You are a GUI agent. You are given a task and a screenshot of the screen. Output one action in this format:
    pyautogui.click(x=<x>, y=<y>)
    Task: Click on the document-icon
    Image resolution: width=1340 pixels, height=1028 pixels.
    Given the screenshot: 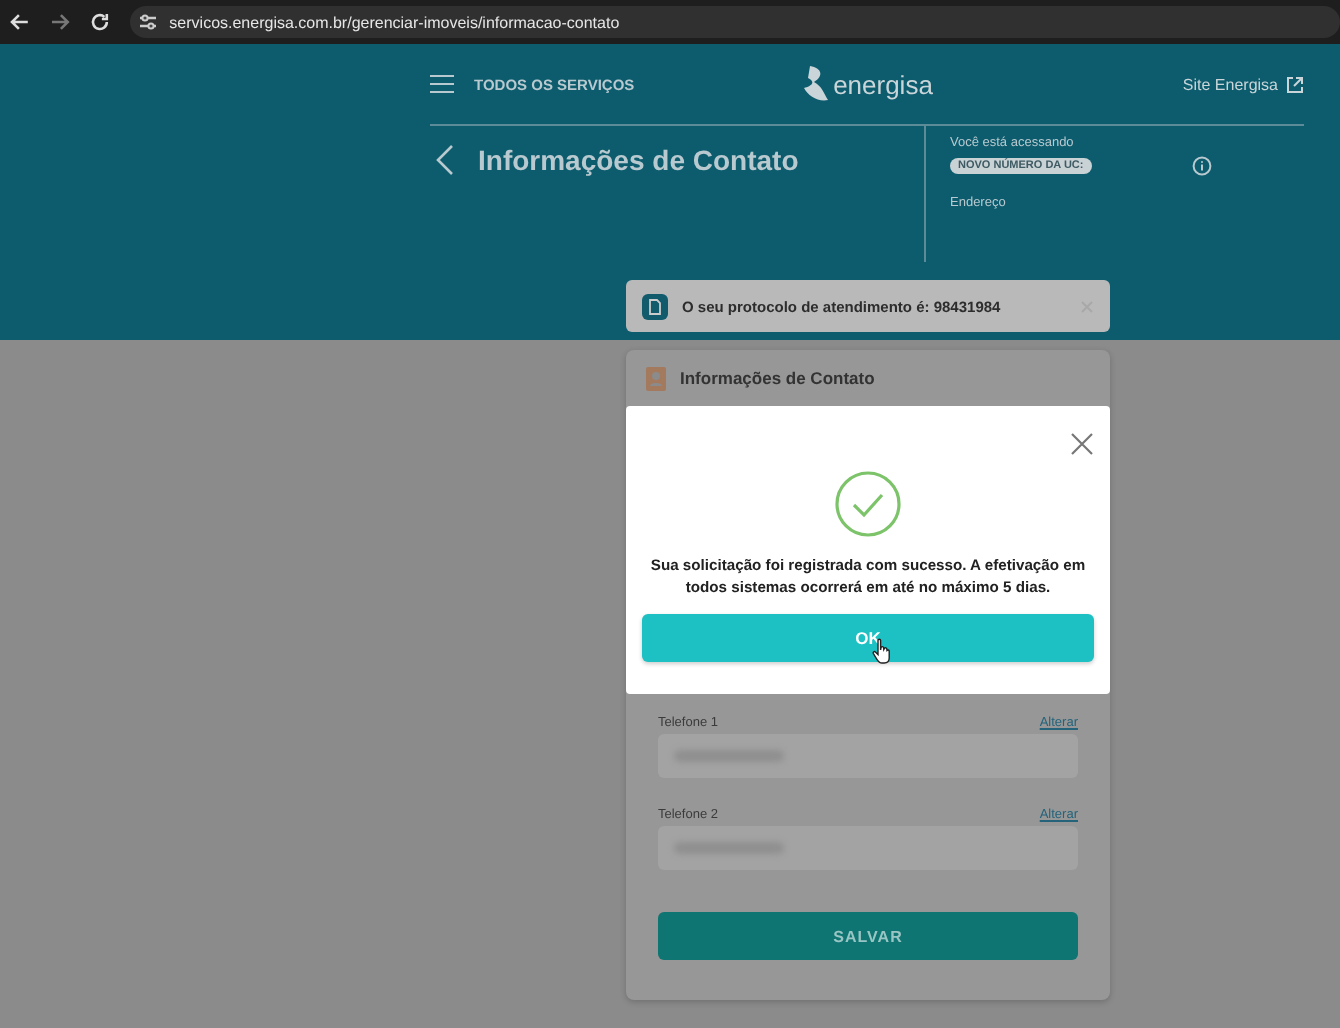 What is the action you would take?
    pyautogui.click(x=655, y=306)
    